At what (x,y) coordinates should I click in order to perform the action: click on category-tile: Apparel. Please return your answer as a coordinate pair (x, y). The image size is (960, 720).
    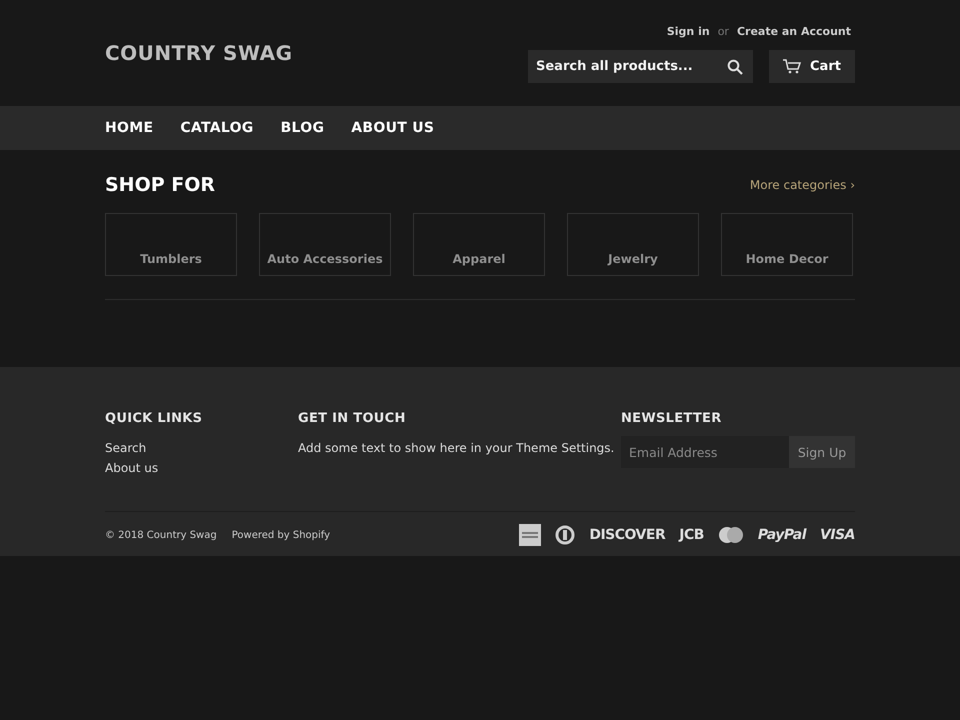
    Looking at the image, I should click on (479, 244).